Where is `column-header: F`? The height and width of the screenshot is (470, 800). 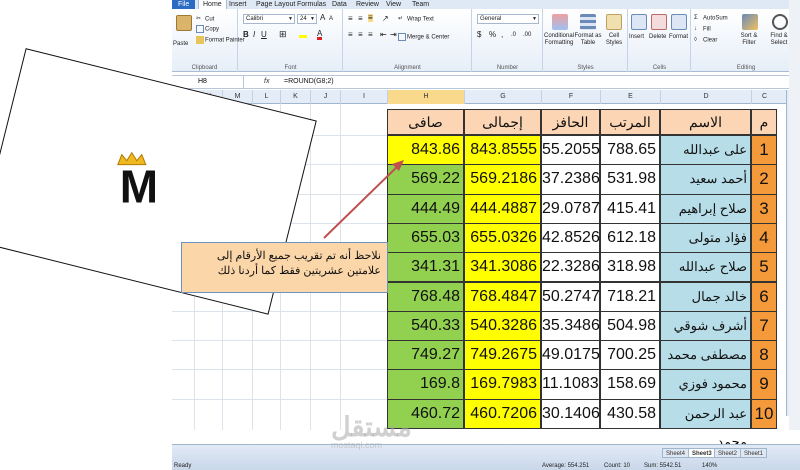
column-header: F is located at coordinates (570, 97).